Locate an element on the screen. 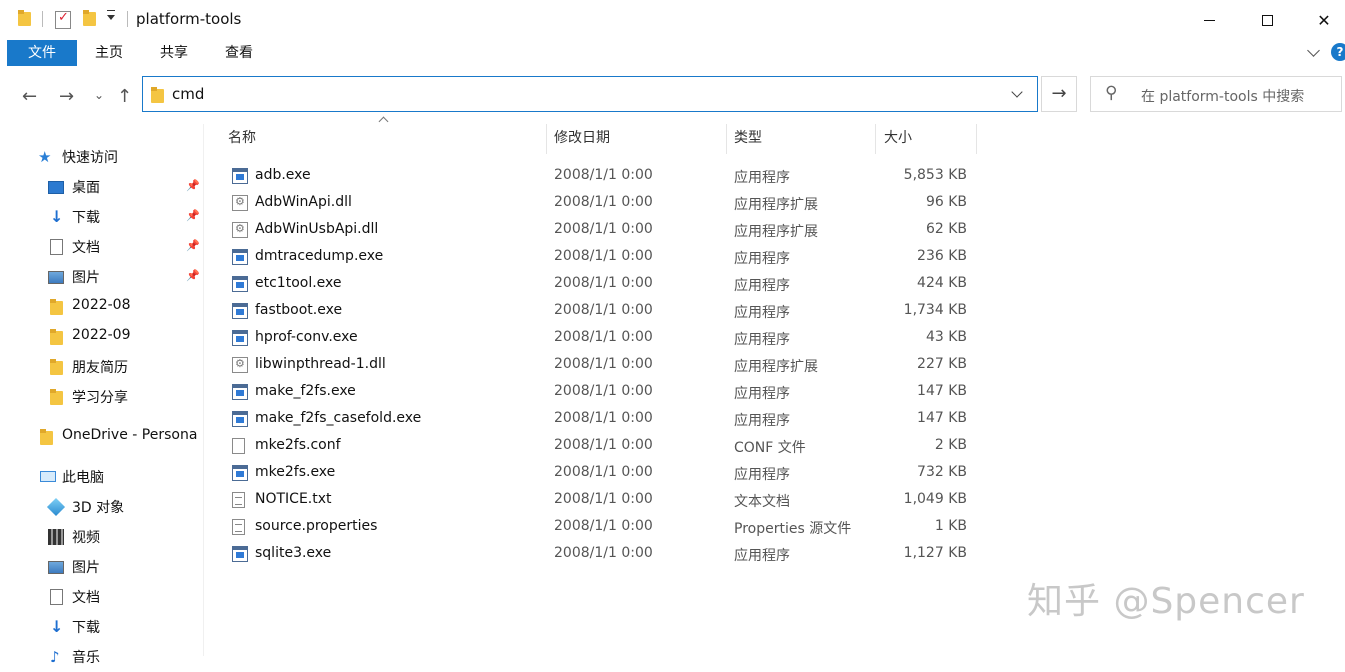  file-name: make_f2fs_casefold.exe is located at coordinates (338, 418).